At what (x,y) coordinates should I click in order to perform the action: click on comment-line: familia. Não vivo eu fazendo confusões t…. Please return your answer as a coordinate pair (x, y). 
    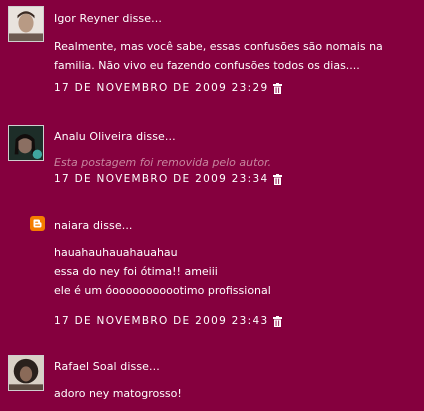
    Looking at the image, I should click on (207, 65).